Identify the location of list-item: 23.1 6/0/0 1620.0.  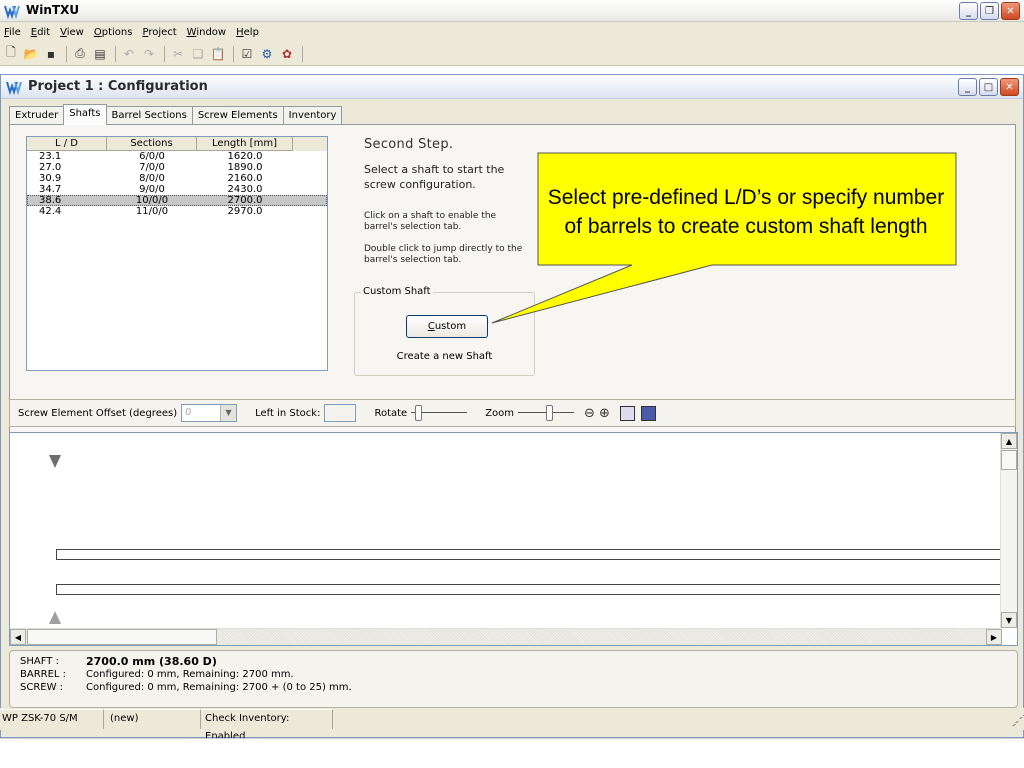
(177, 156).